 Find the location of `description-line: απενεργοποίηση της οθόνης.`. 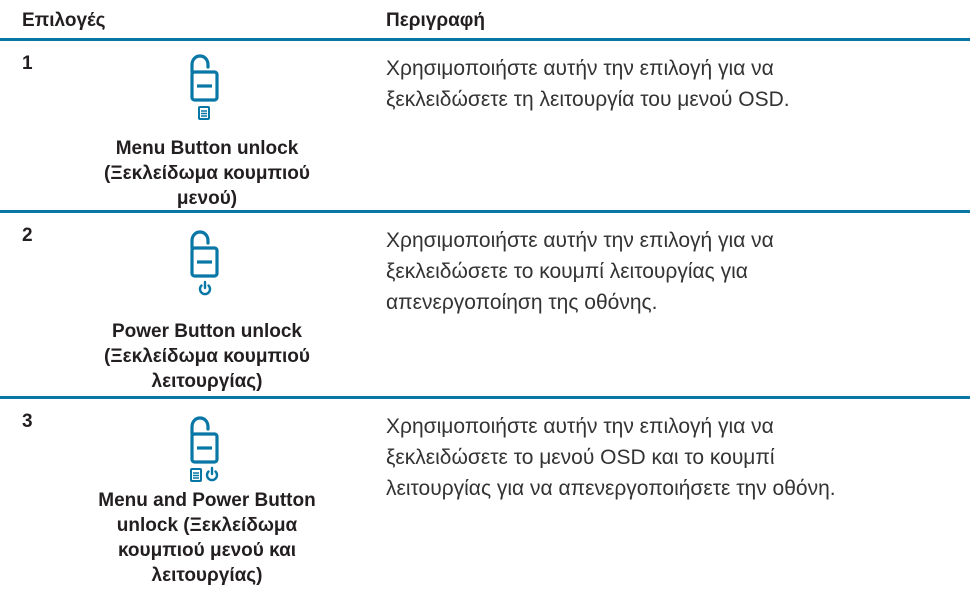

description-line: απενεργοποίηση της οθόνης. is located at coordinates (522, 302).